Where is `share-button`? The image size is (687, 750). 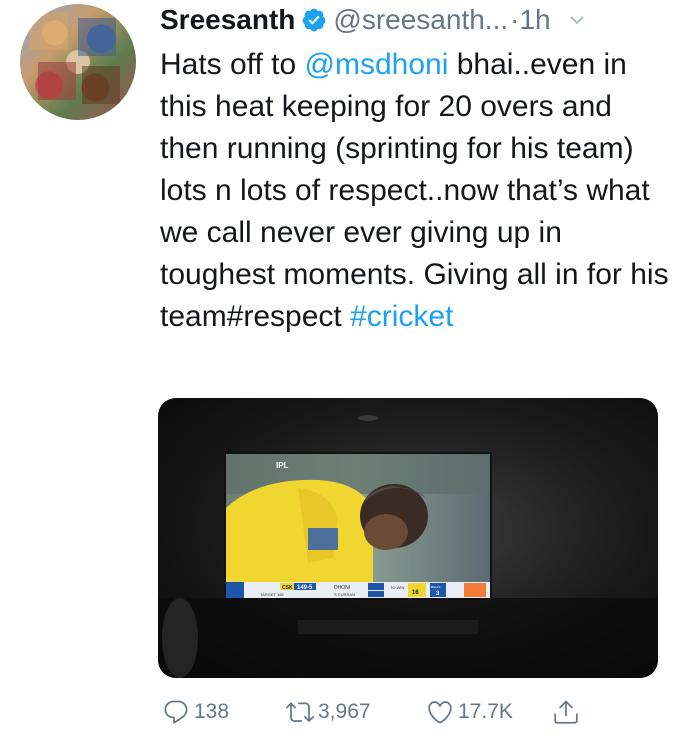 share-button is located at coordinates (566, 712).